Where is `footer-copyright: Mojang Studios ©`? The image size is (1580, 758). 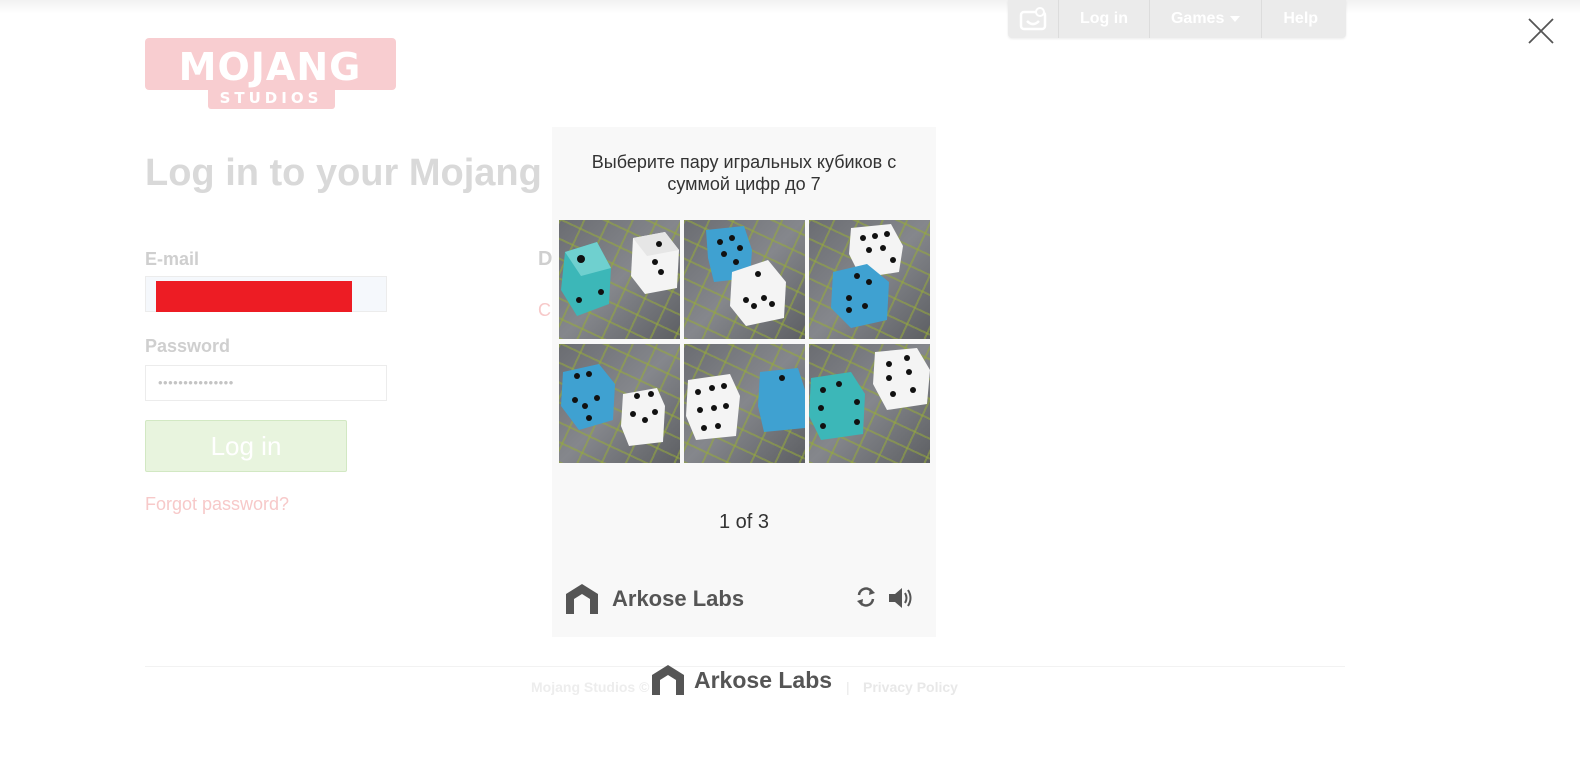
footer-copyright: Mojang Studios © is located at coordinates (590, 687).